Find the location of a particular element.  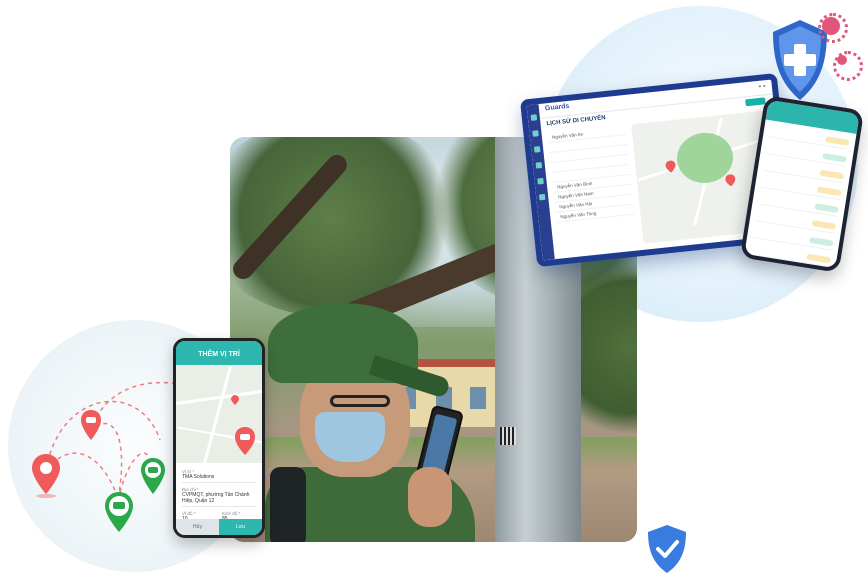

face-mask is located at coordinates (350, 437).